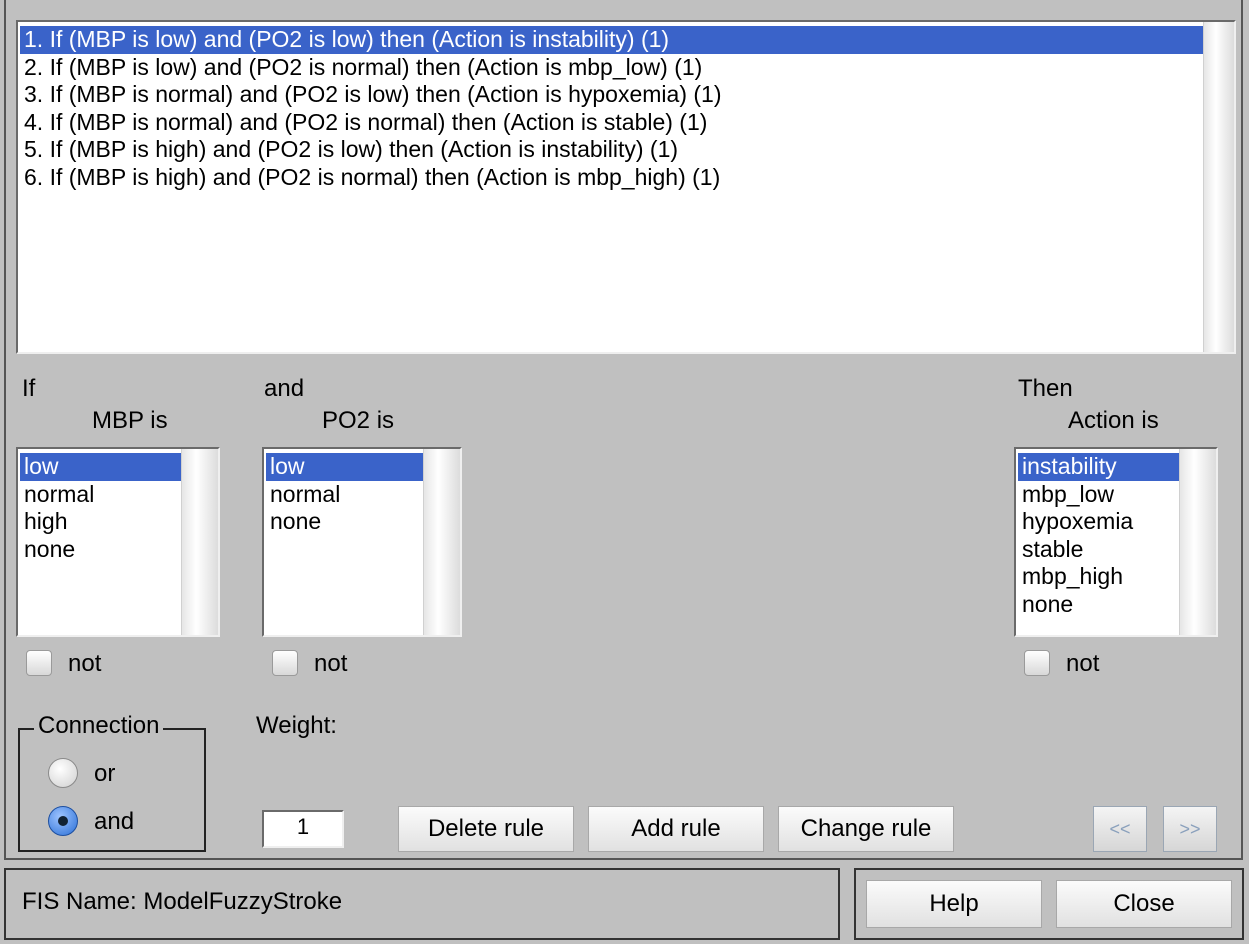 The height and width of the screenshot is (944, 1249). Describe the element at coordinates (345, 467) in the screenshot. I see `po2-option-item: low` at that location.